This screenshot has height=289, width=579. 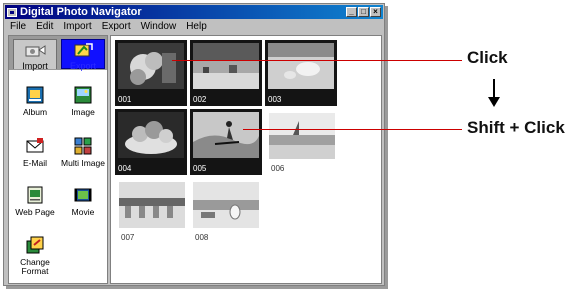 What do you see at coordinates (494, 89) in the screenshot?
I see `arrow-down-line` at bounding box center [494, 89].